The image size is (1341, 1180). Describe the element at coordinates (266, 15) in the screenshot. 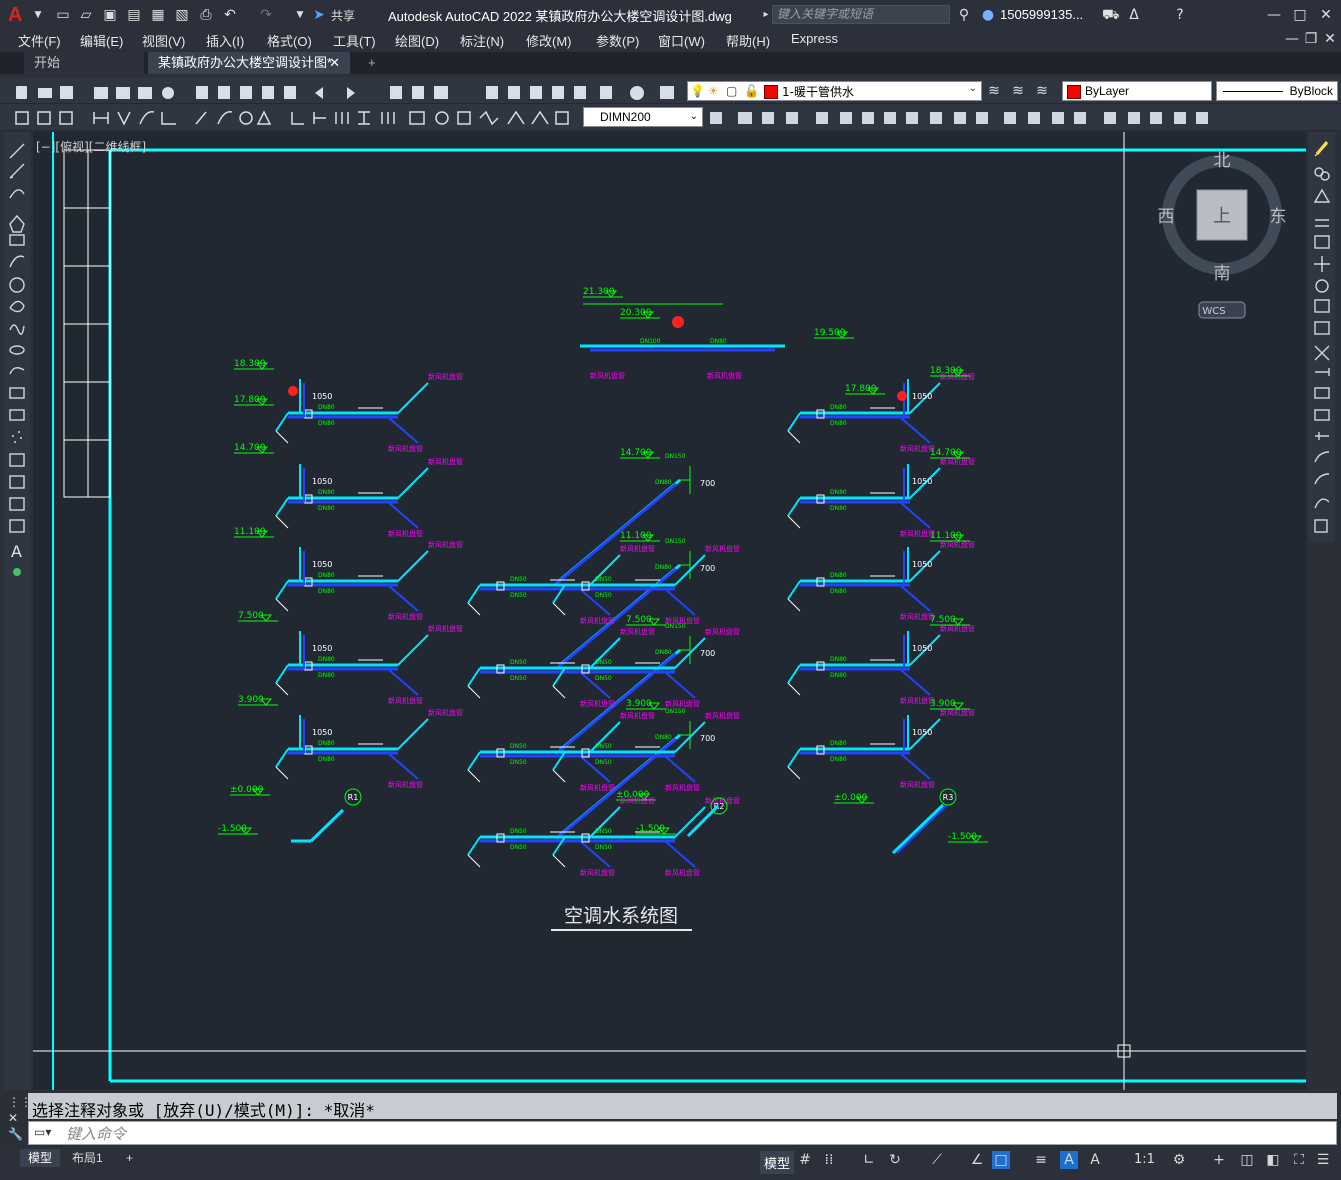

I see `redo-icon: ↷` at that location.